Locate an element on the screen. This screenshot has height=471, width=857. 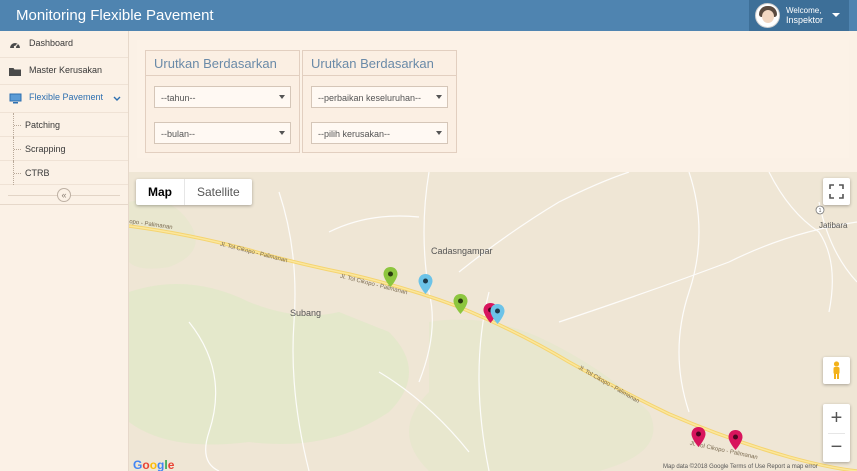
avatar is located at coordinates (767, 15).